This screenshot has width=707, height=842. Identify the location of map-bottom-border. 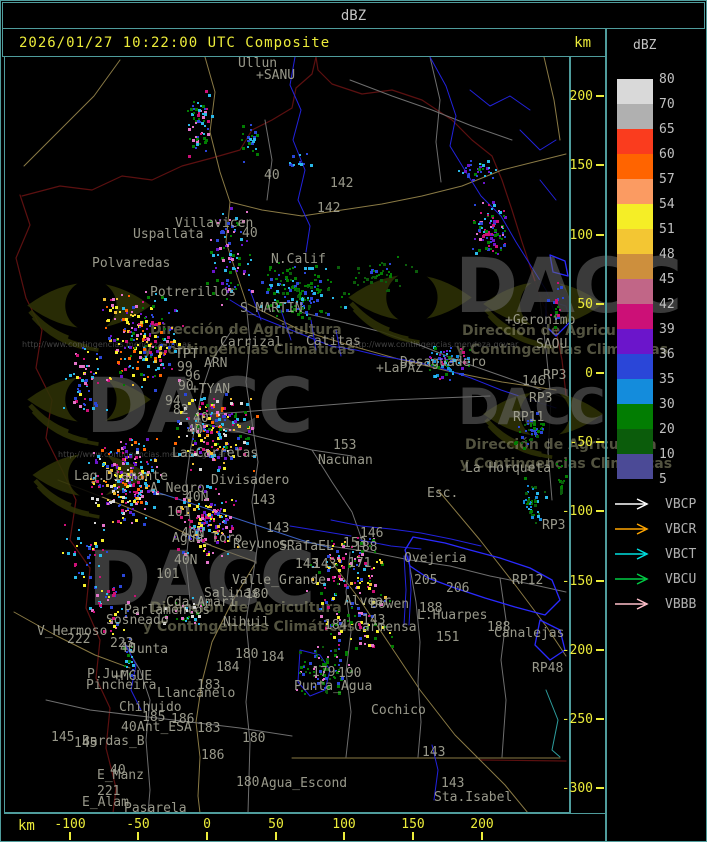
(305, 813).